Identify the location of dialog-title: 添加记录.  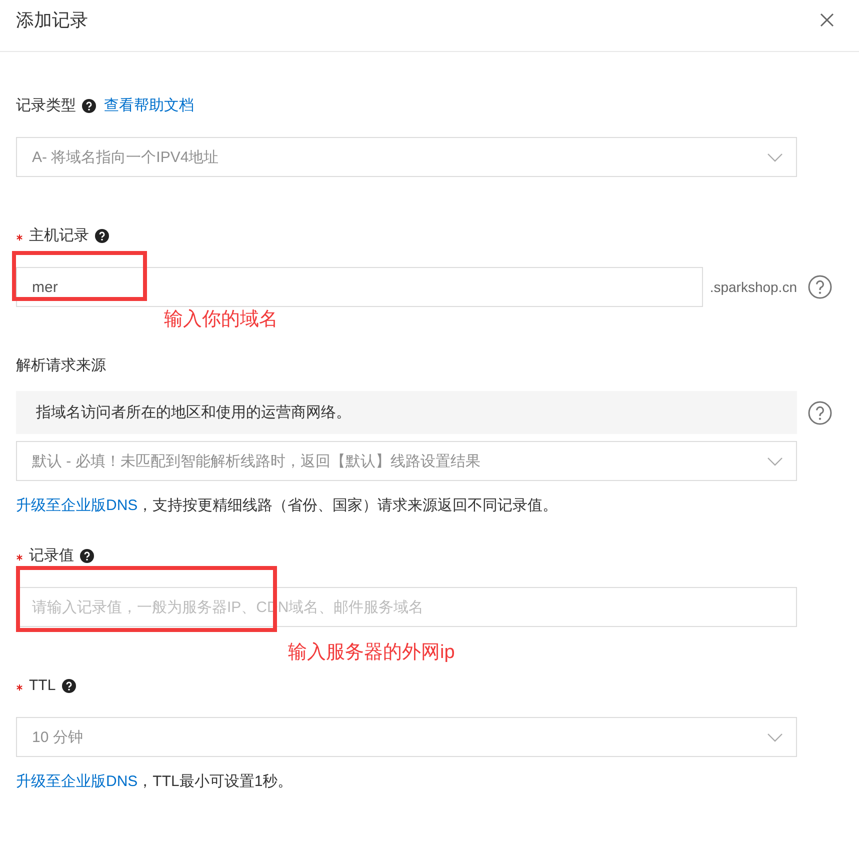
(52, 20).